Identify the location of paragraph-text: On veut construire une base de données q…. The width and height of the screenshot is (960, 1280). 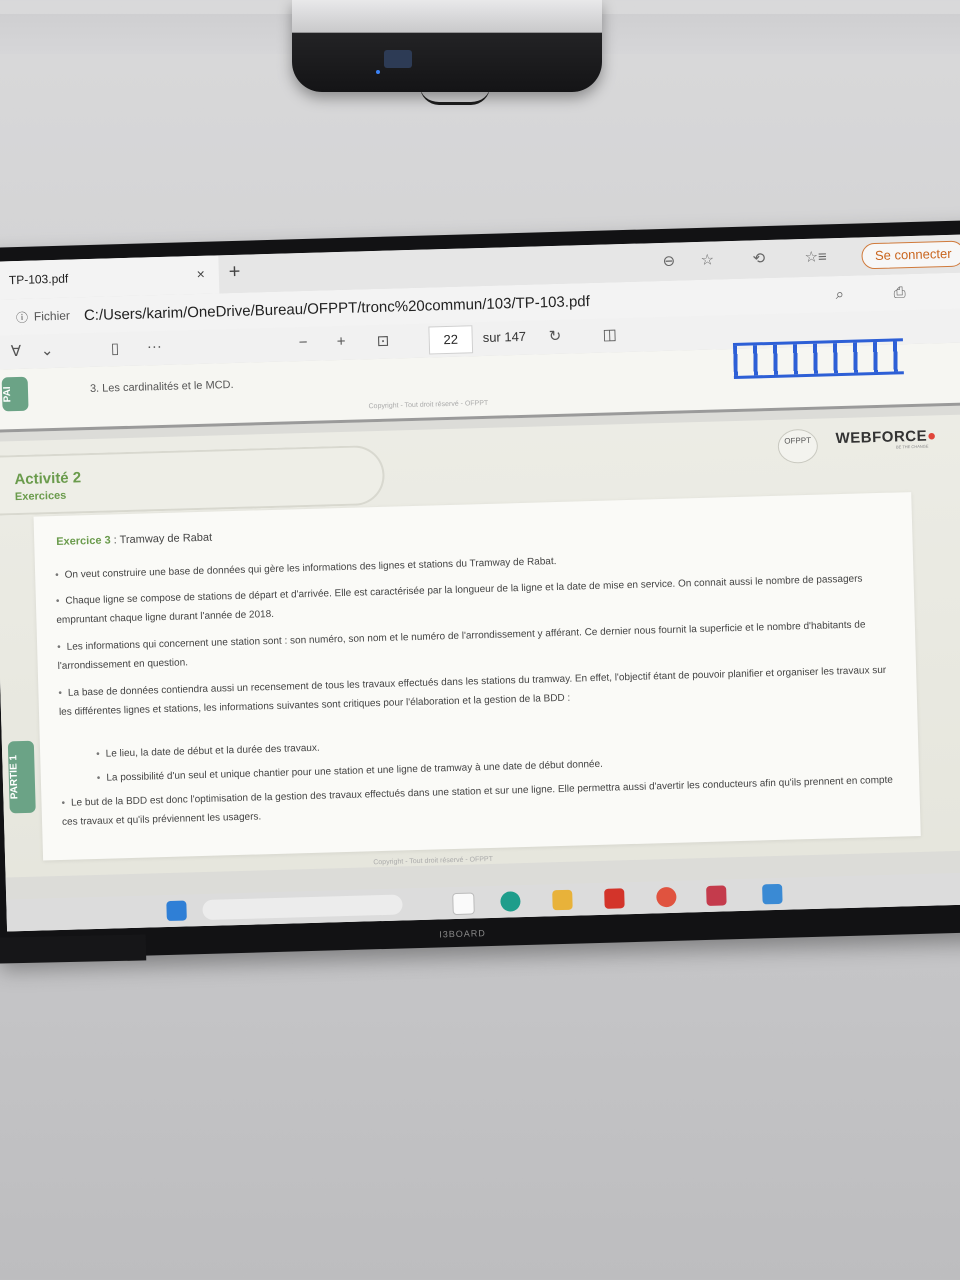
(310, 568).